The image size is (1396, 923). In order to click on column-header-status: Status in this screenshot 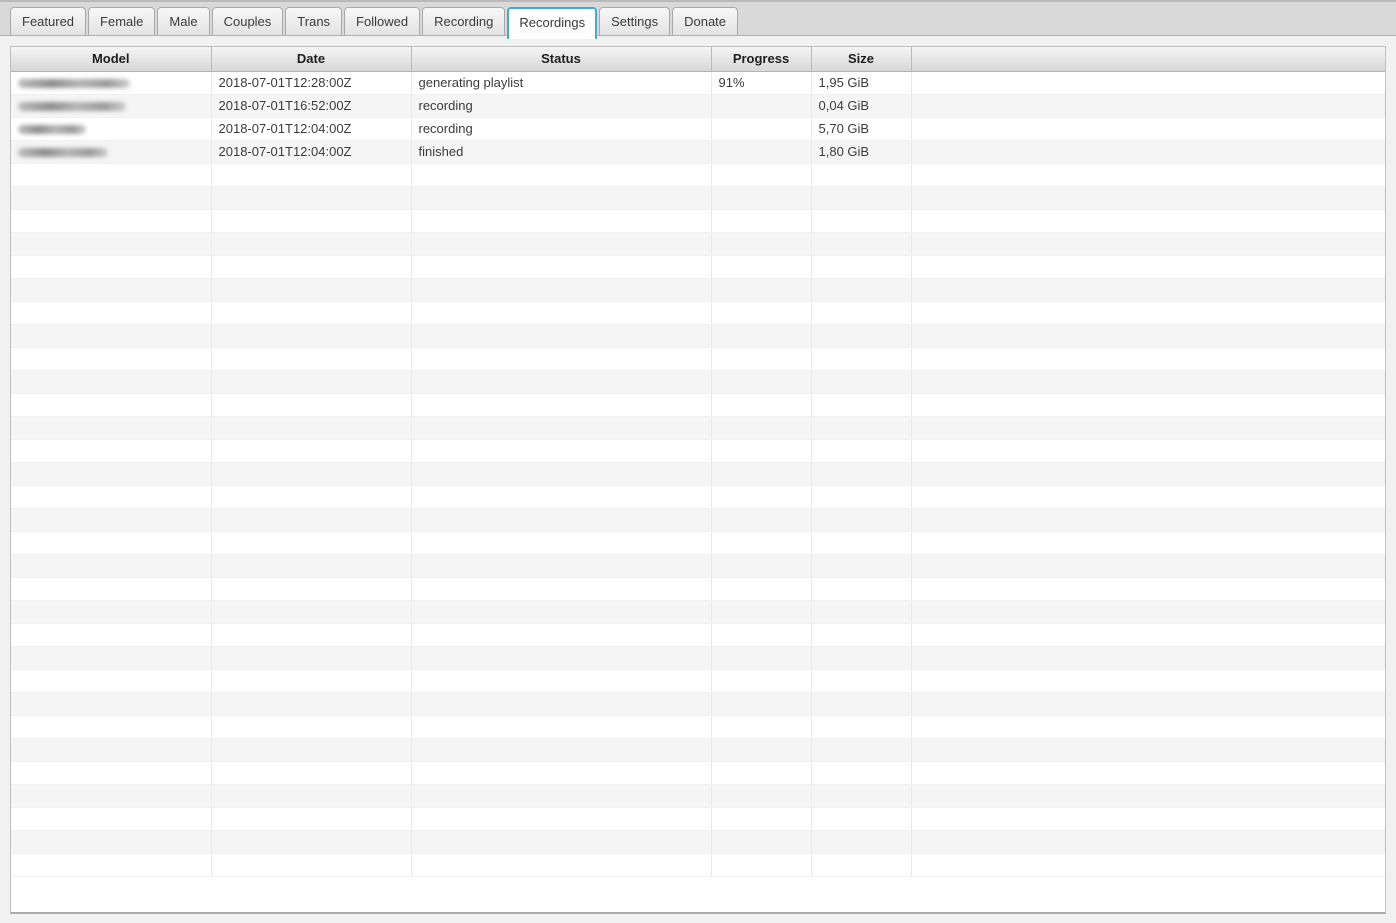, I will do `click(561, 59)`.